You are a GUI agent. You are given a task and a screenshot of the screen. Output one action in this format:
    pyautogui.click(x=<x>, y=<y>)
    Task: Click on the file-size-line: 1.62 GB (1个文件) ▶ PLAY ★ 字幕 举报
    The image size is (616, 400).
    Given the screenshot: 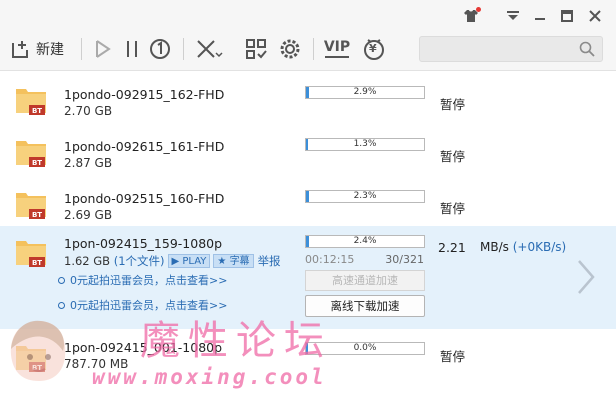 What is the action you would take?
    pyautogui.click(x=172, y=261)
    